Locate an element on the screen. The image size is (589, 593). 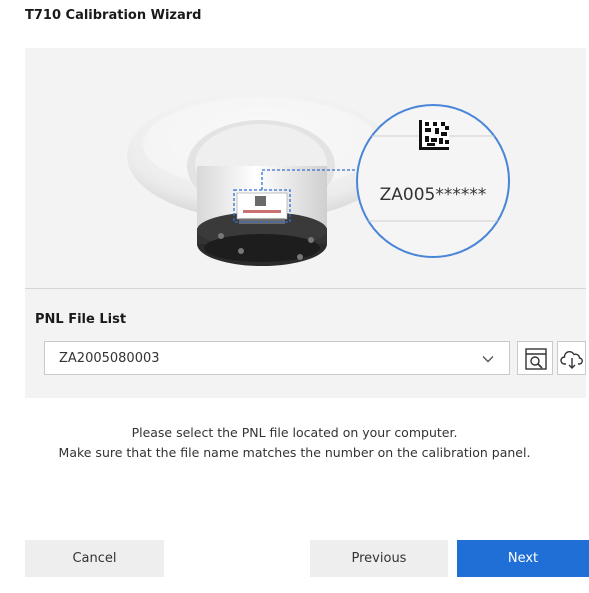
browse-file-button is located at coordinates (535, 358).